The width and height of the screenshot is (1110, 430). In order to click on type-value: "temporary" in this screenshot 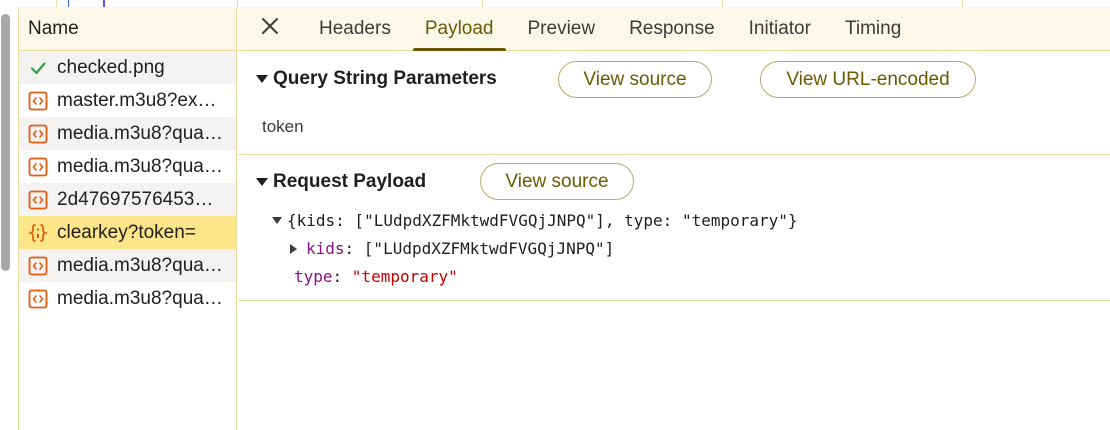, I will do `click(404, 276)`.